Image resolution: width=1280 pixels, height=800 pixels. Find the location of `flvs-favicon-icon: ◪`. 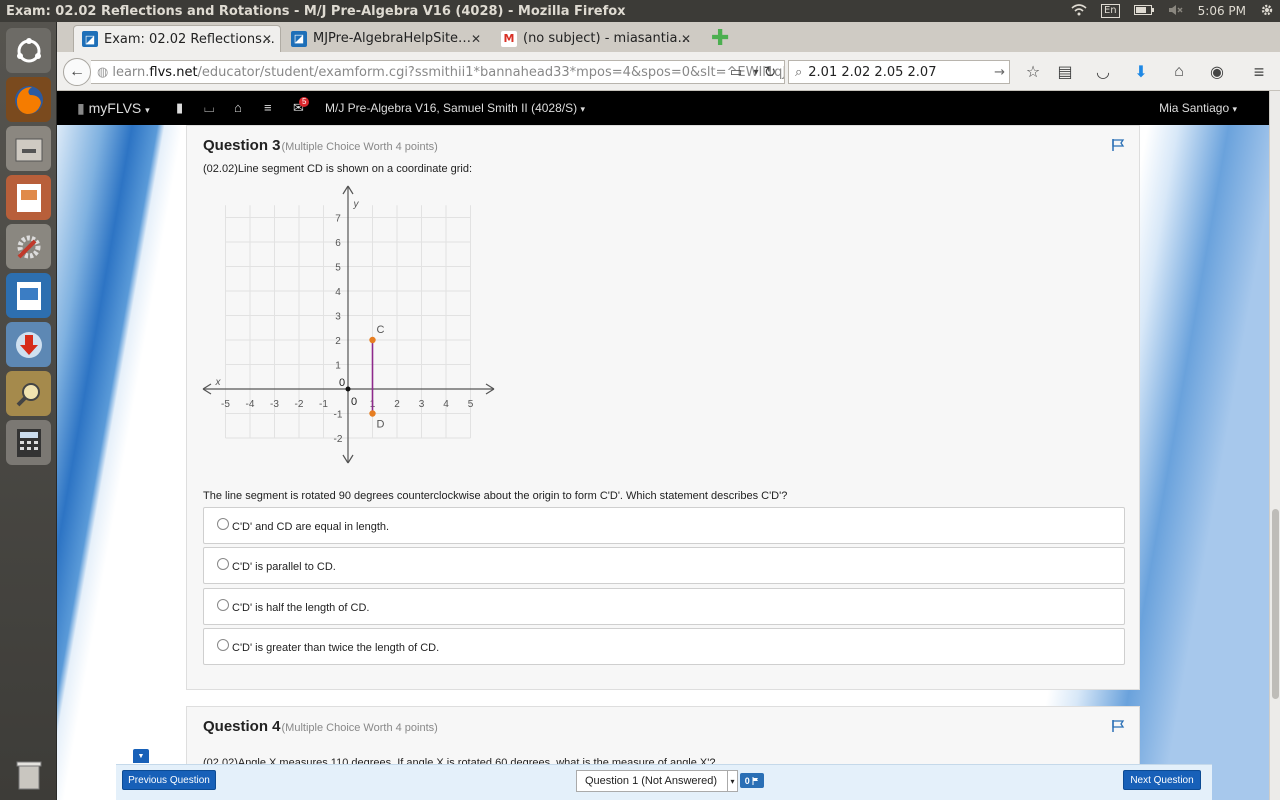

flvs-favicon-icon: ◪ is located at coordinates (90, 39).